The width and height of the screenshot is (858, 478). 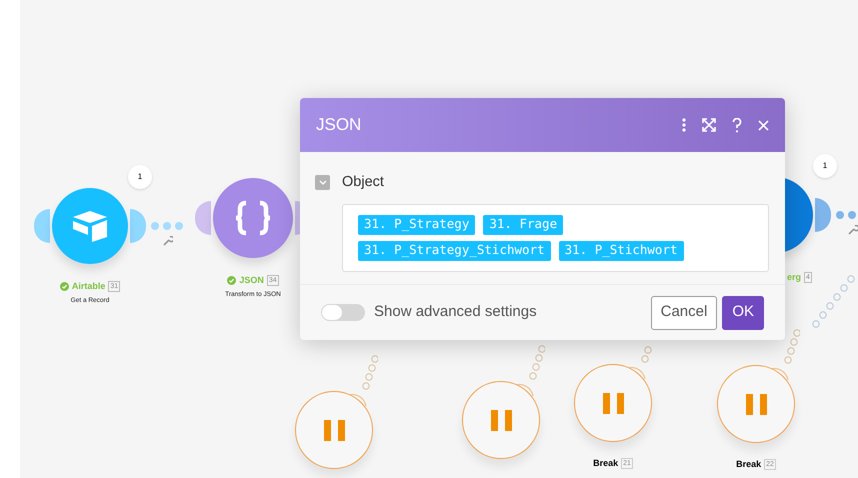 What do you see at coordinates (737, 125) in the screenshot?
I see `help-icon` at bounding box center [737, 125].